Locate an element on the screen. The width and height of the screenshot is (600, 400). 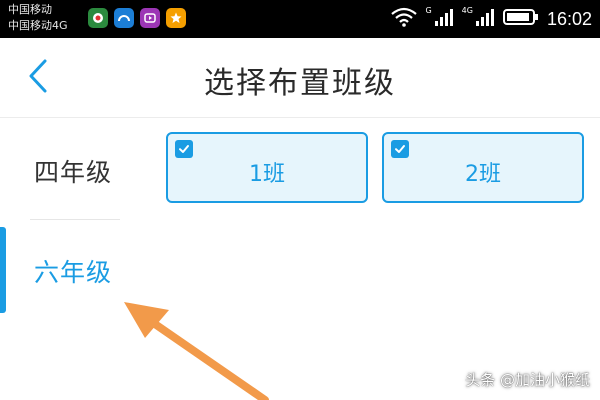
status-time: 16:02 is located at coordinates (569, 18).